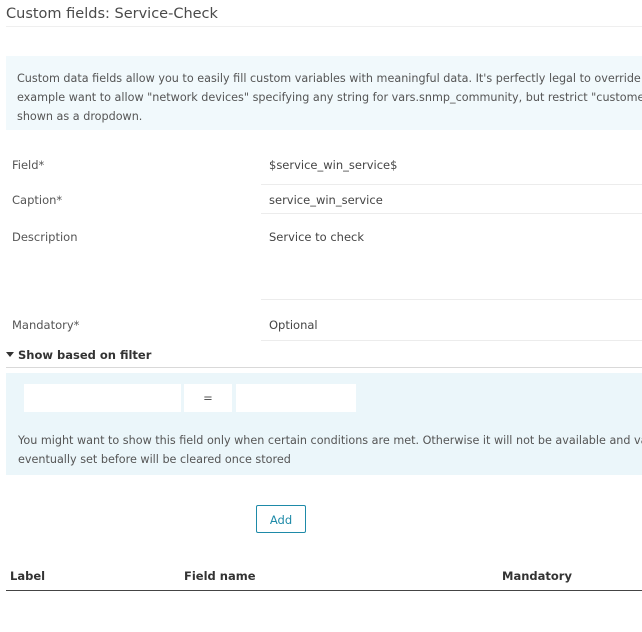  What do you see at coordinates (296, 398) in the screenshot?
I see `filter-right-input` at bounding box center [296, 398].